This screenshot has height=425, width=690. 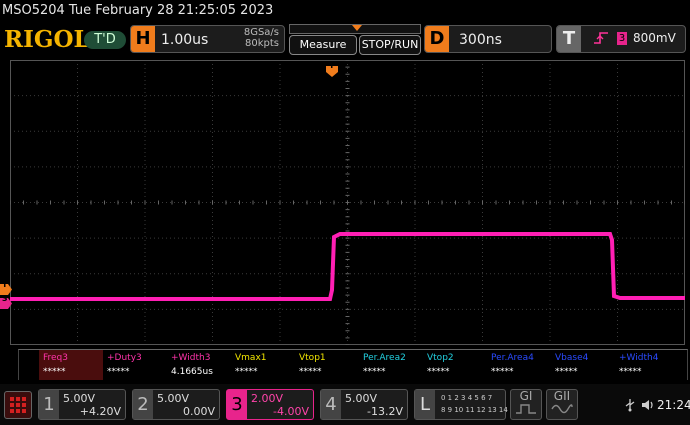 I want to click on rising-edge-icon, so click(x=601, y=40).